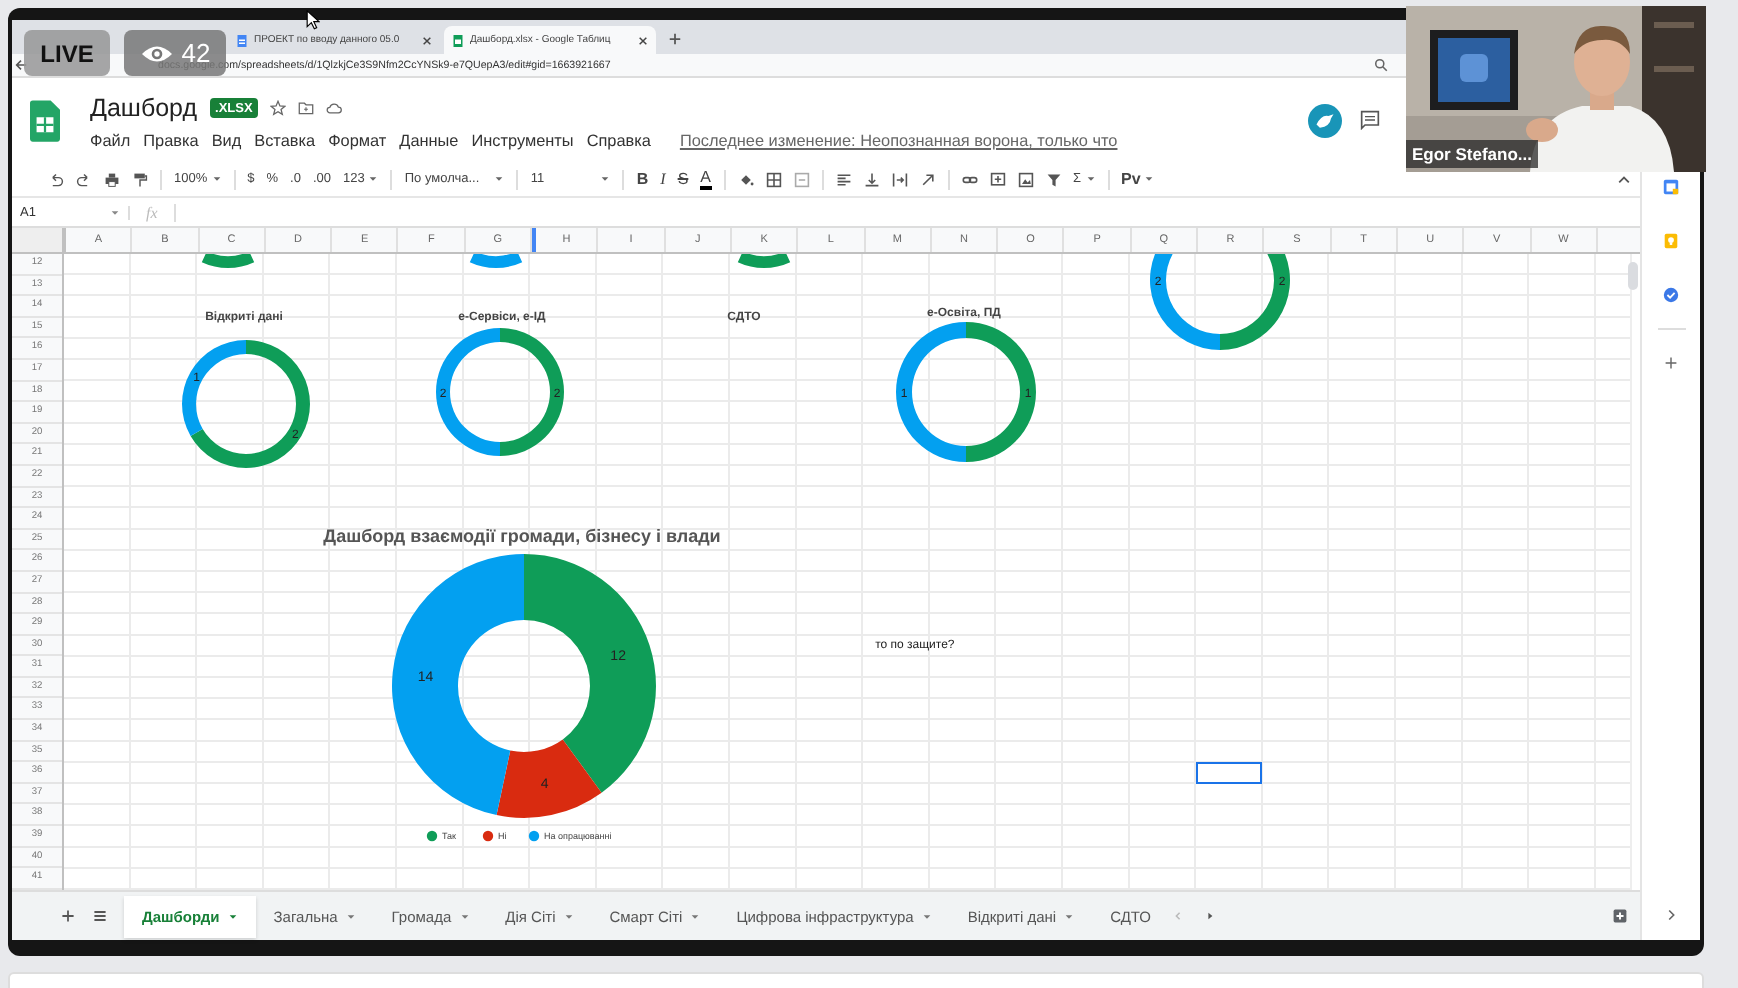  Describe the element at coordinates (67, 53) in the screenshot. I see `live-badge: LIVE` at that location.